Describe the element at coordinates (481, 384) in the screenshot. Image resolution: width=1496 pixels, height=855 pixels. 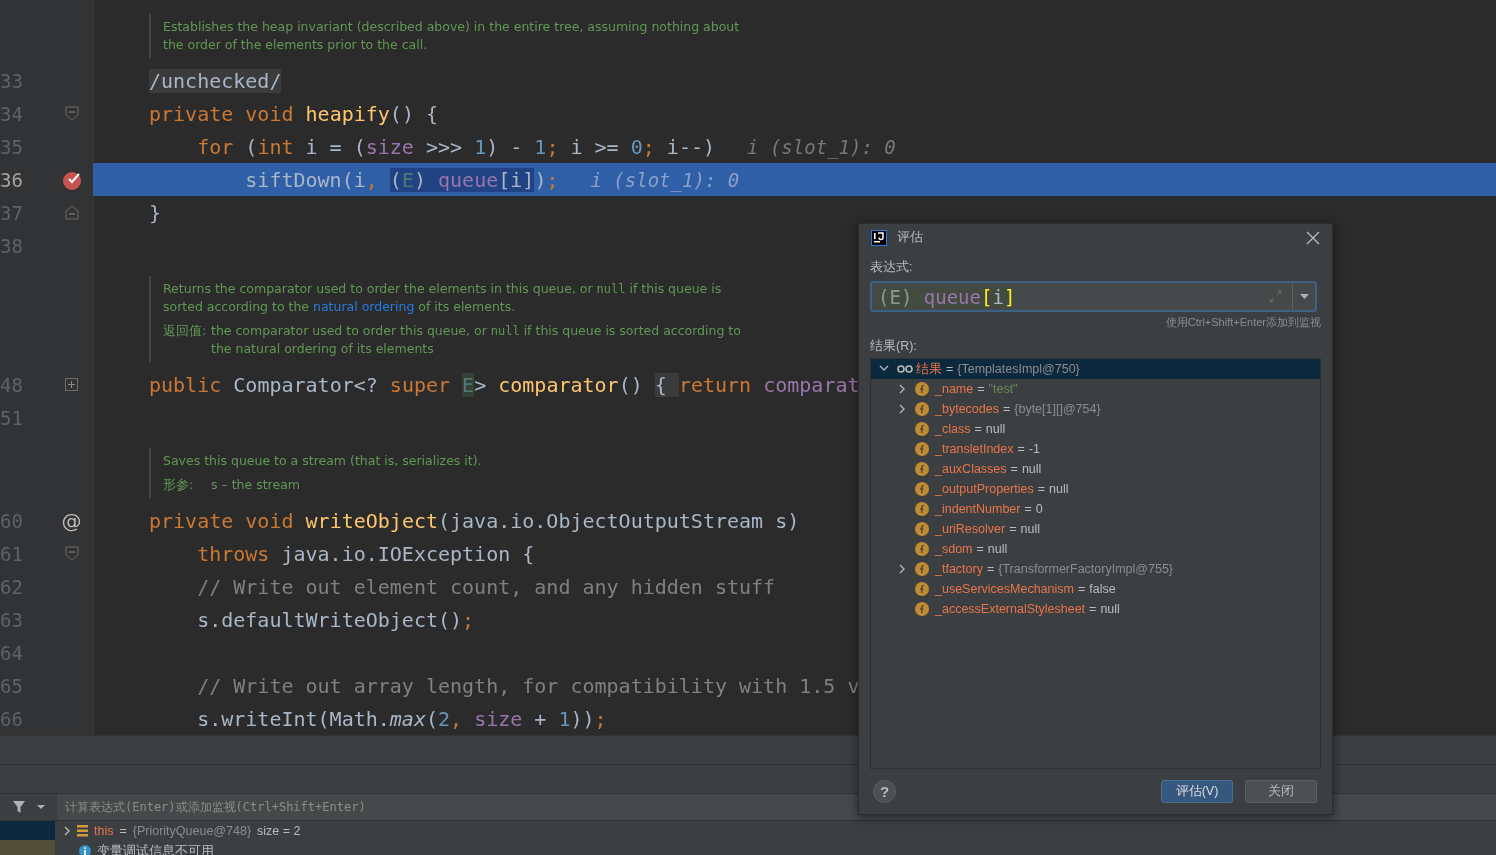
I see `code-token: >` at that location.